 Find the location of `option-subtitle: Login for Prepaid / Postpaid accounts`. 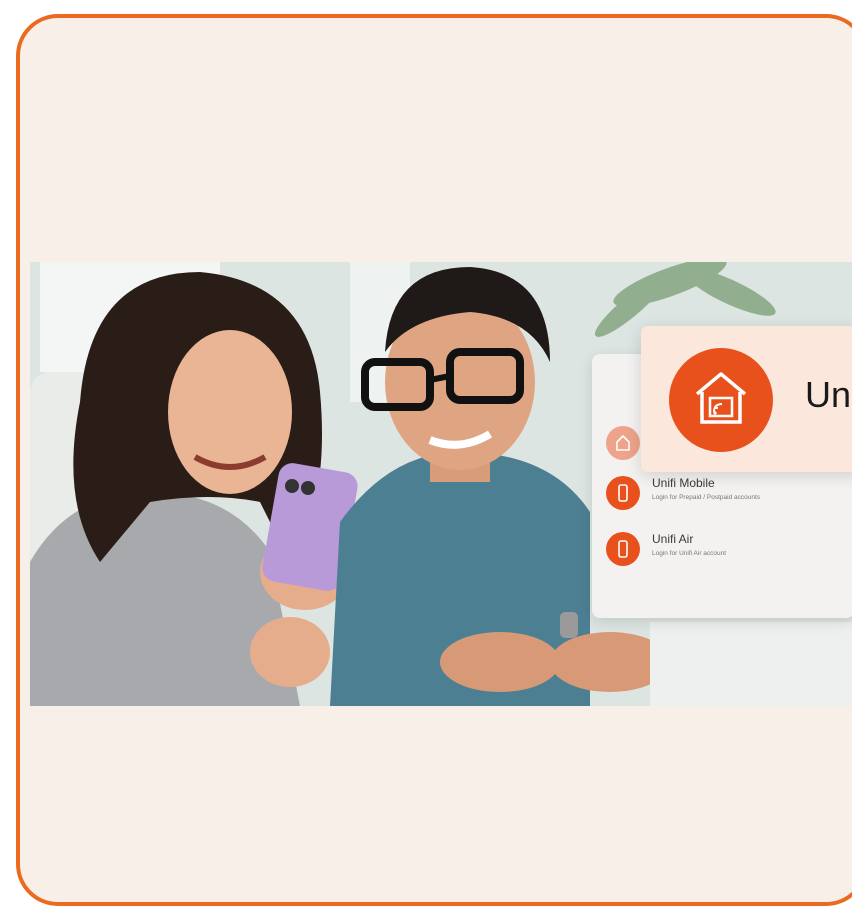

option-subtitle: Login for Prepaid / Postpaid accounts is located at coordinates (706, 497).